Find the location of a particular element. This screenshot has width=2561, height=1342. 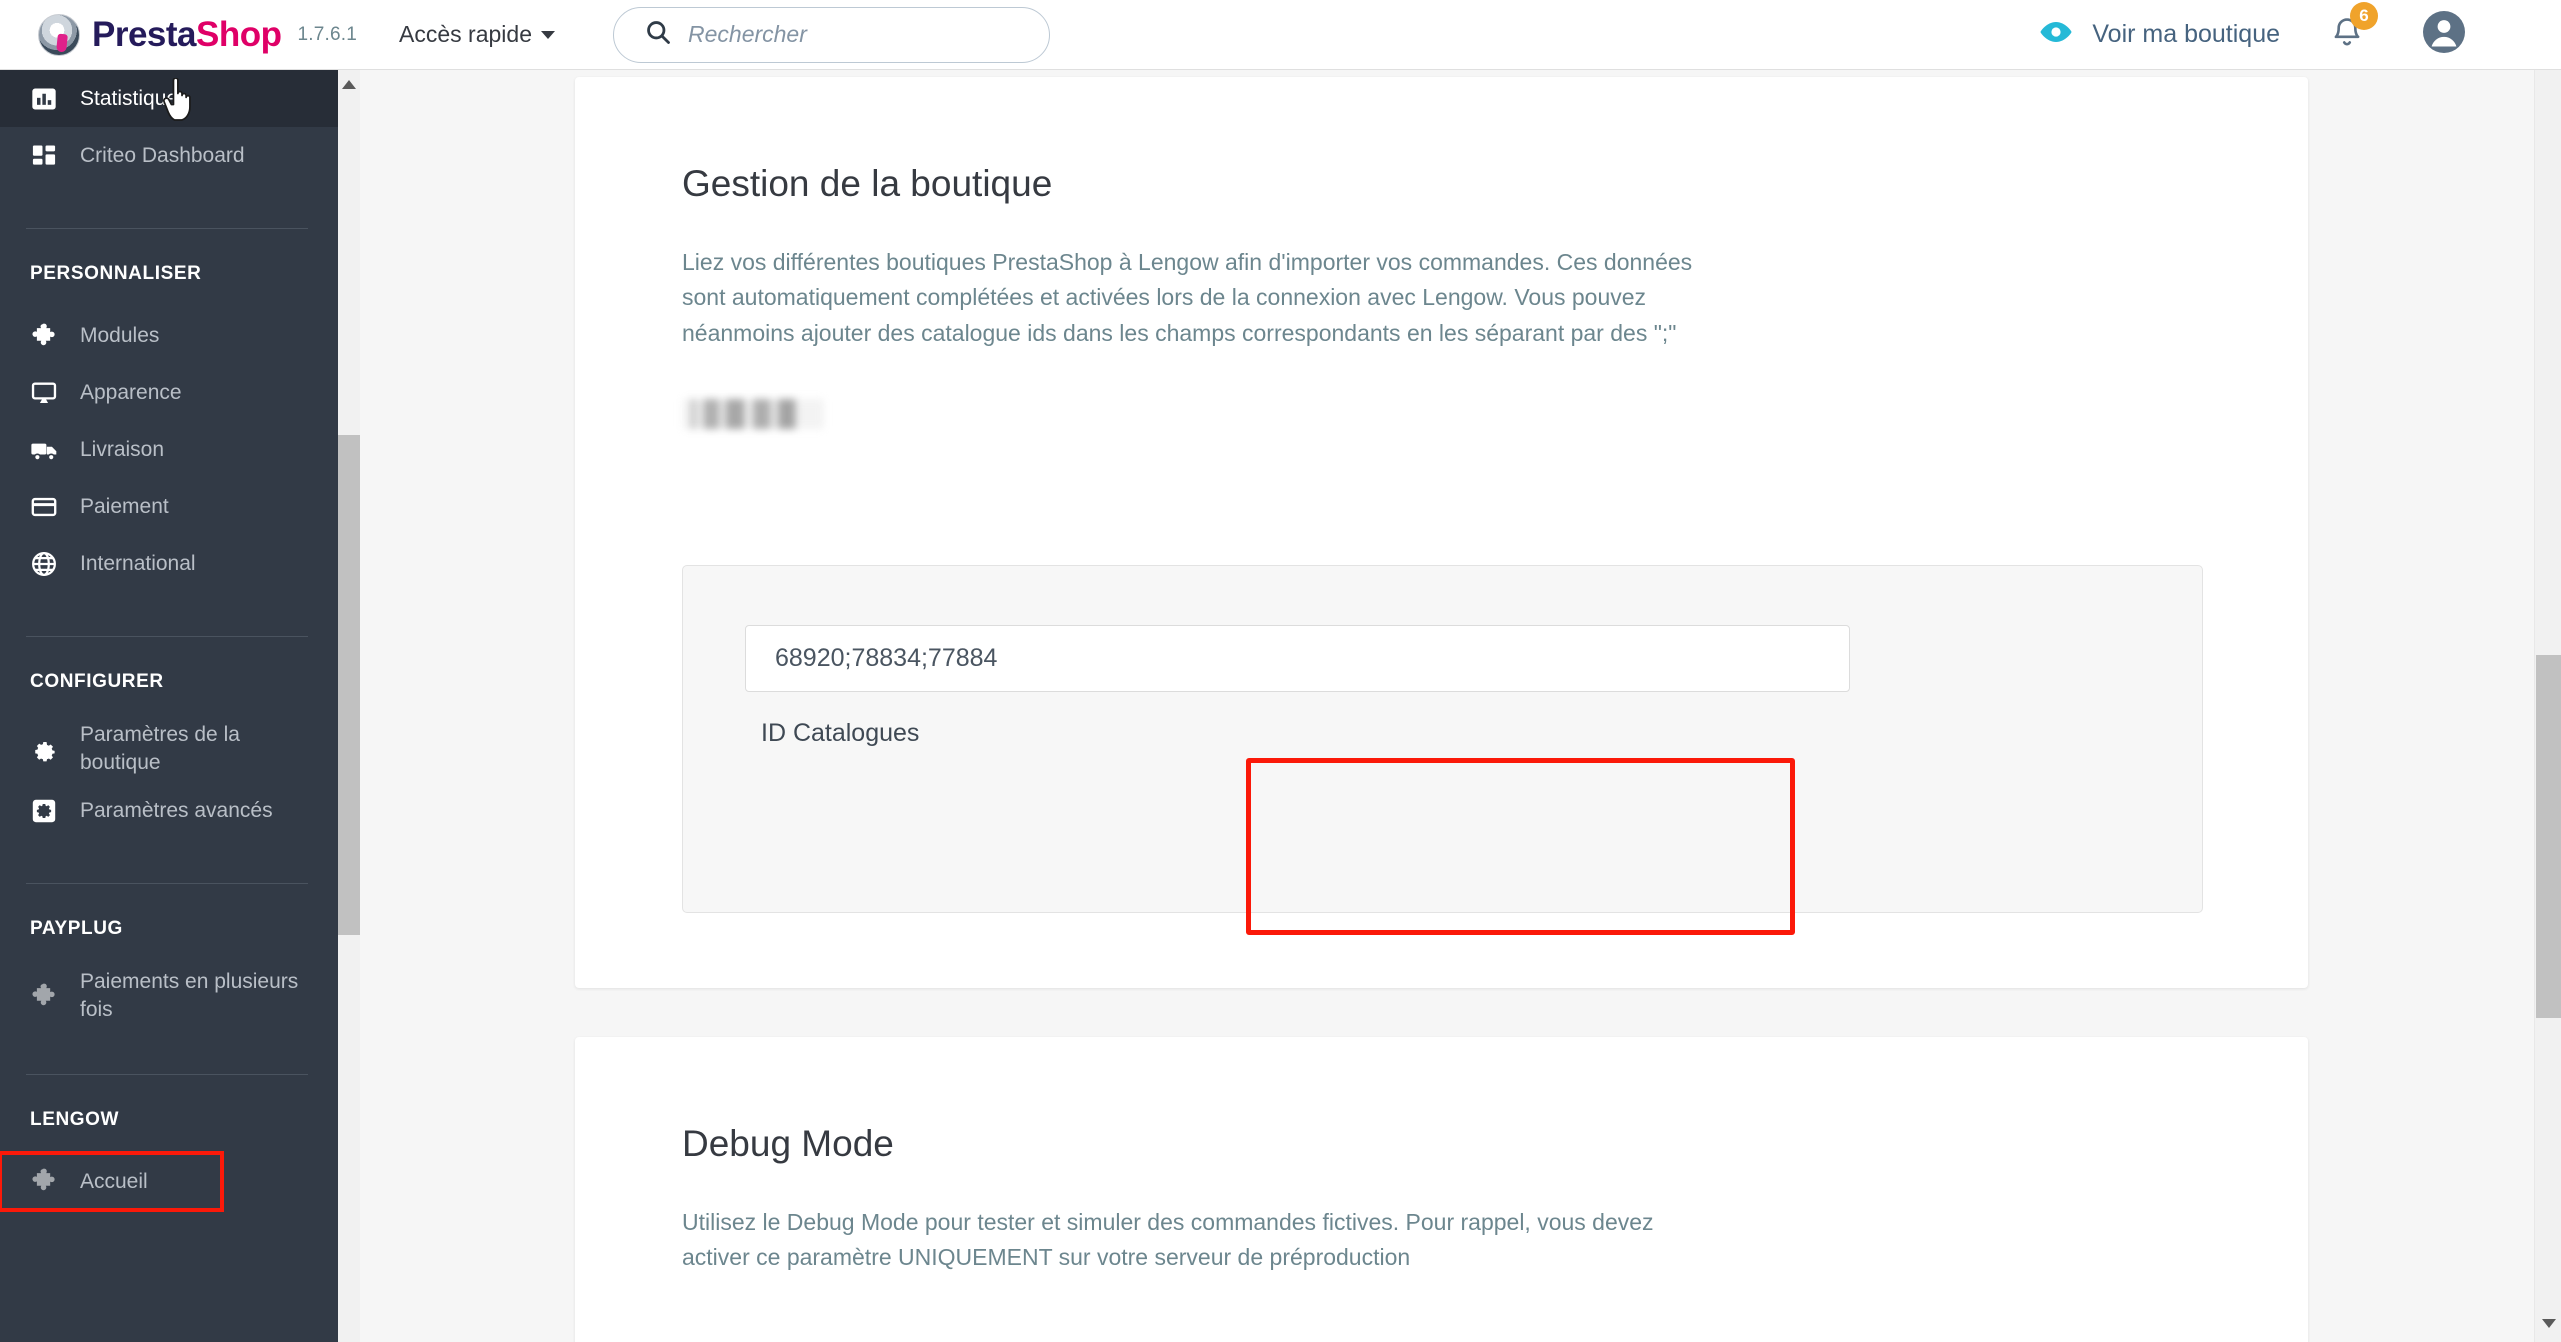

catalog-ids-label: ID Catalogues is located at coordinates (840, 733).